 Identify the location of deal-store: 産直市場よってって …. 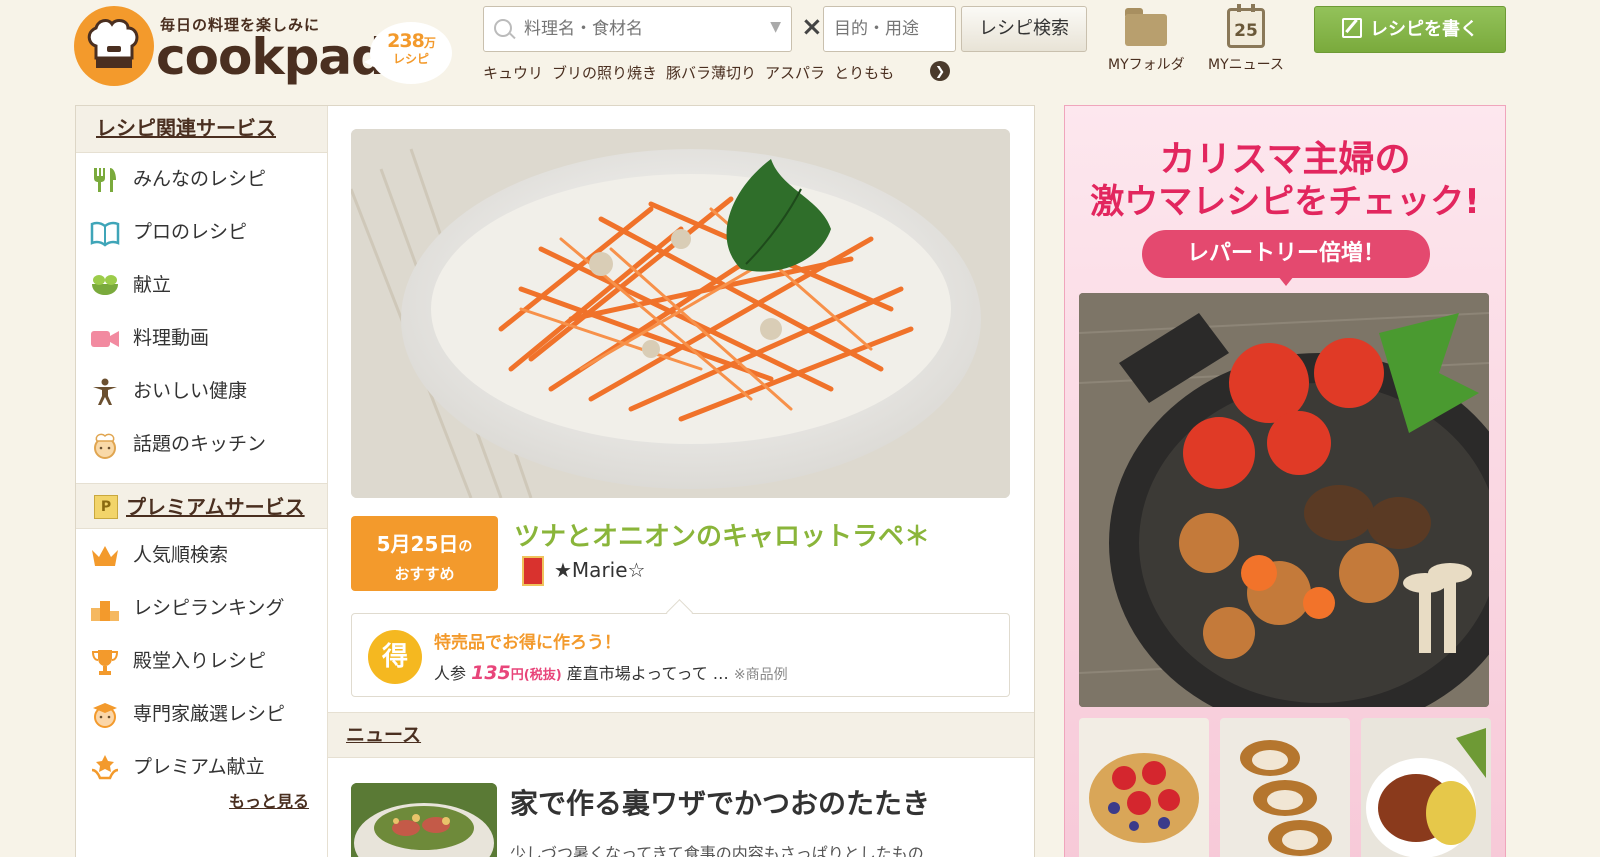
(647, 673).